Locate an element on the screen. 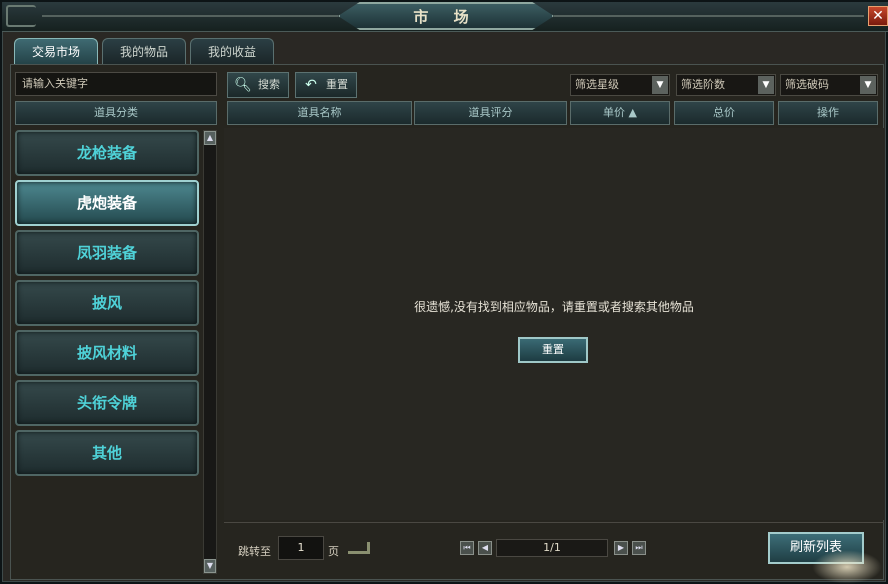 The image size is (888, 584). category-header: 道具分类 is located at coordinates (116, 113).